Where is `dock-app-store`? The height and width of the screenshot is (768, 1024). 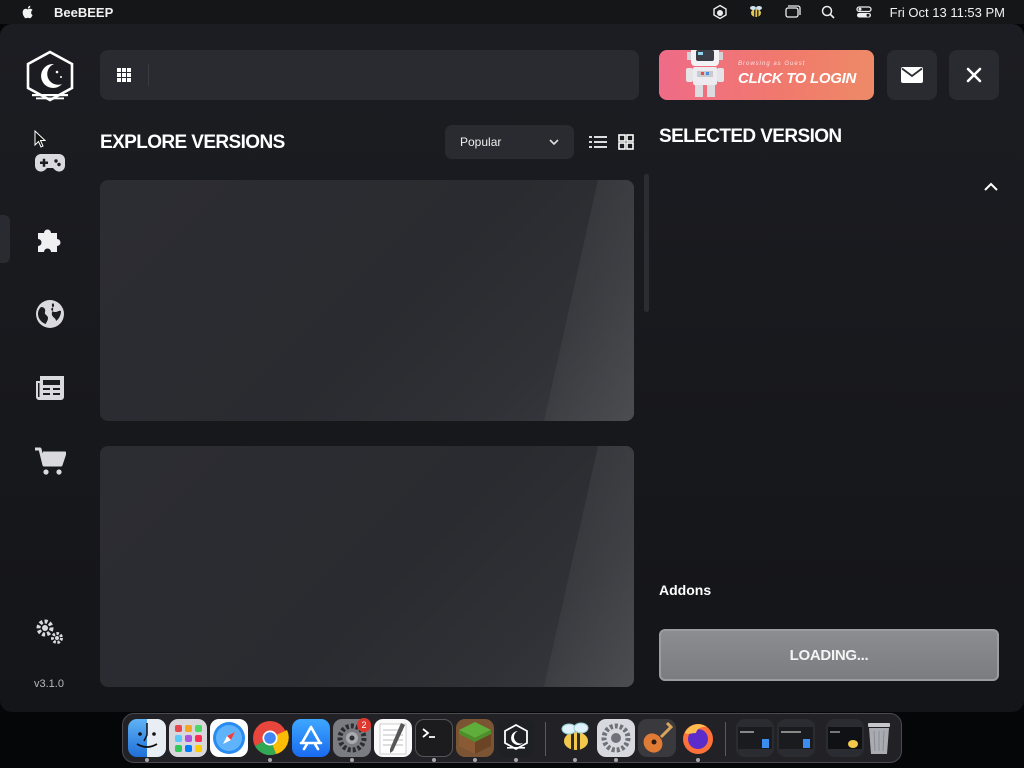 dock-app-store is located at coordinates (311, 738).